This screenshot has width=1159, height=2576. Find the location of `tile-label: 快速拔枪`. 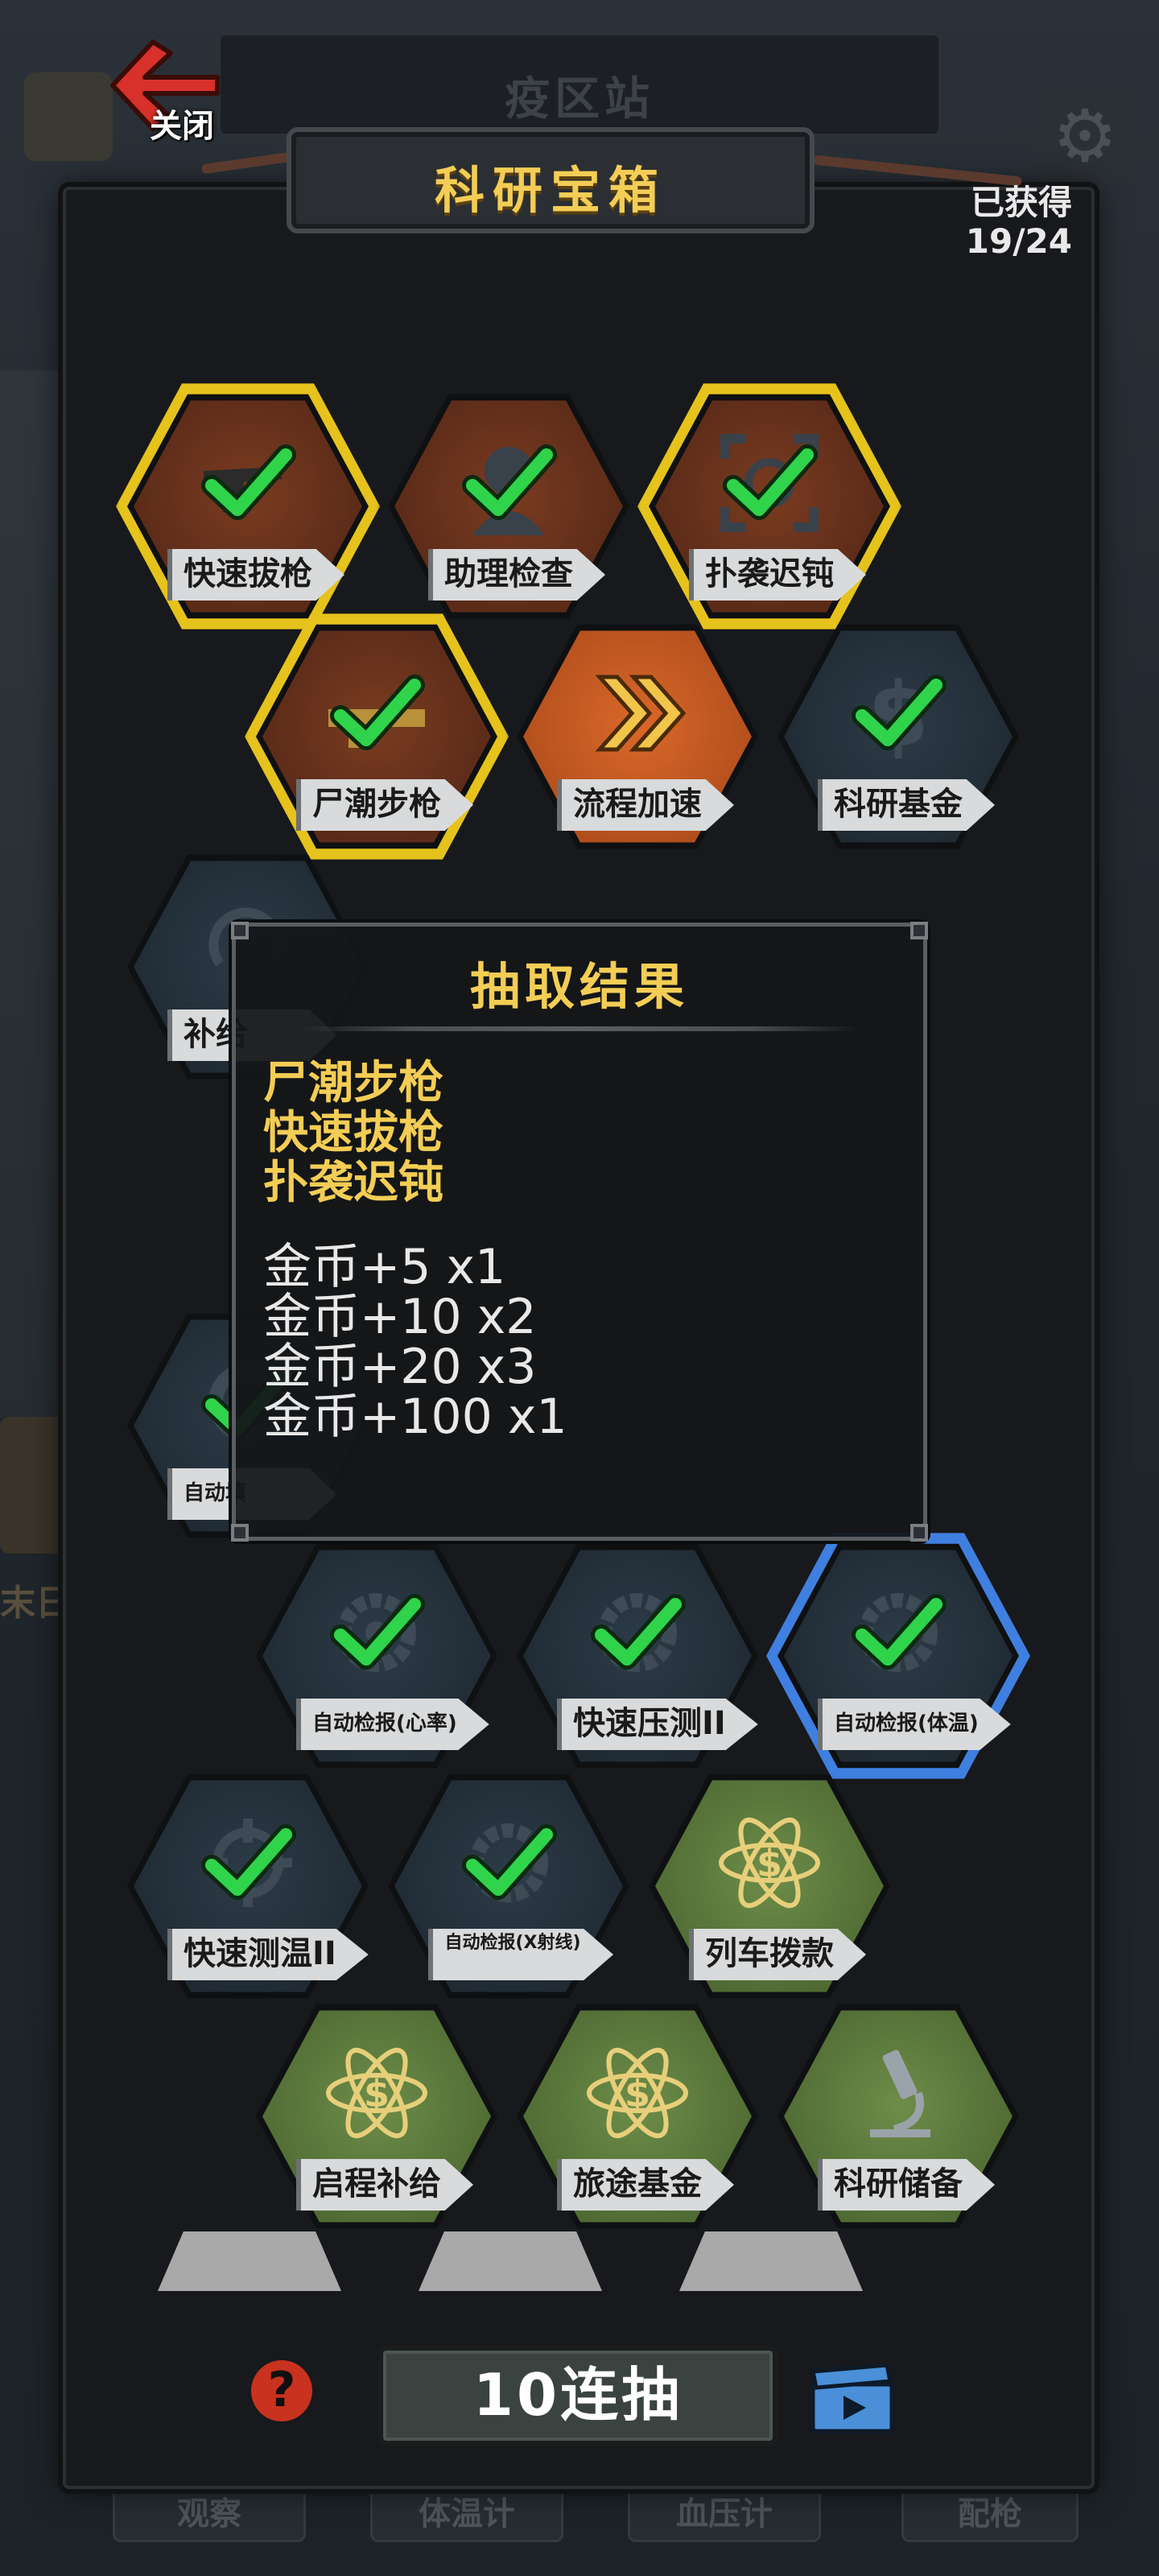

tile-label: 快速拔枪 is located at coordinates (255, 575).